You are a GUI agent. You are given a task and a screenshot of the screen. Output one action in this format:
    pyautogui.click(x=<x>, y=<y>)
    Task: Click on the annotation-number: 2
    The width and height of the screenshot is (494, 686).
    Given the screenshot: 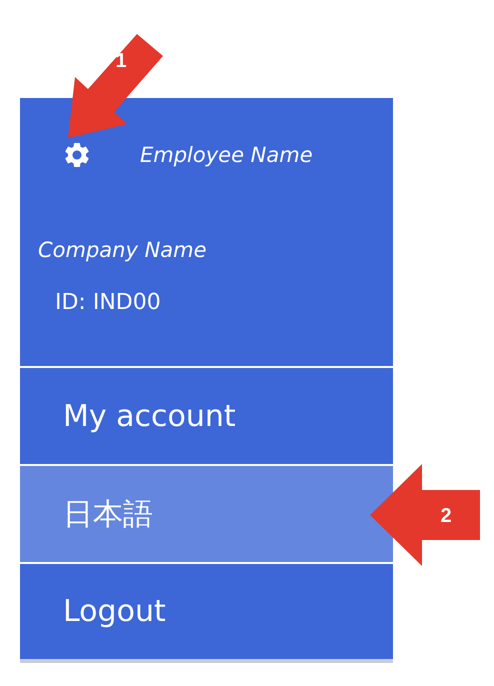 What is the action you would take?
    pyautogui.click(x=446, y=516)
    